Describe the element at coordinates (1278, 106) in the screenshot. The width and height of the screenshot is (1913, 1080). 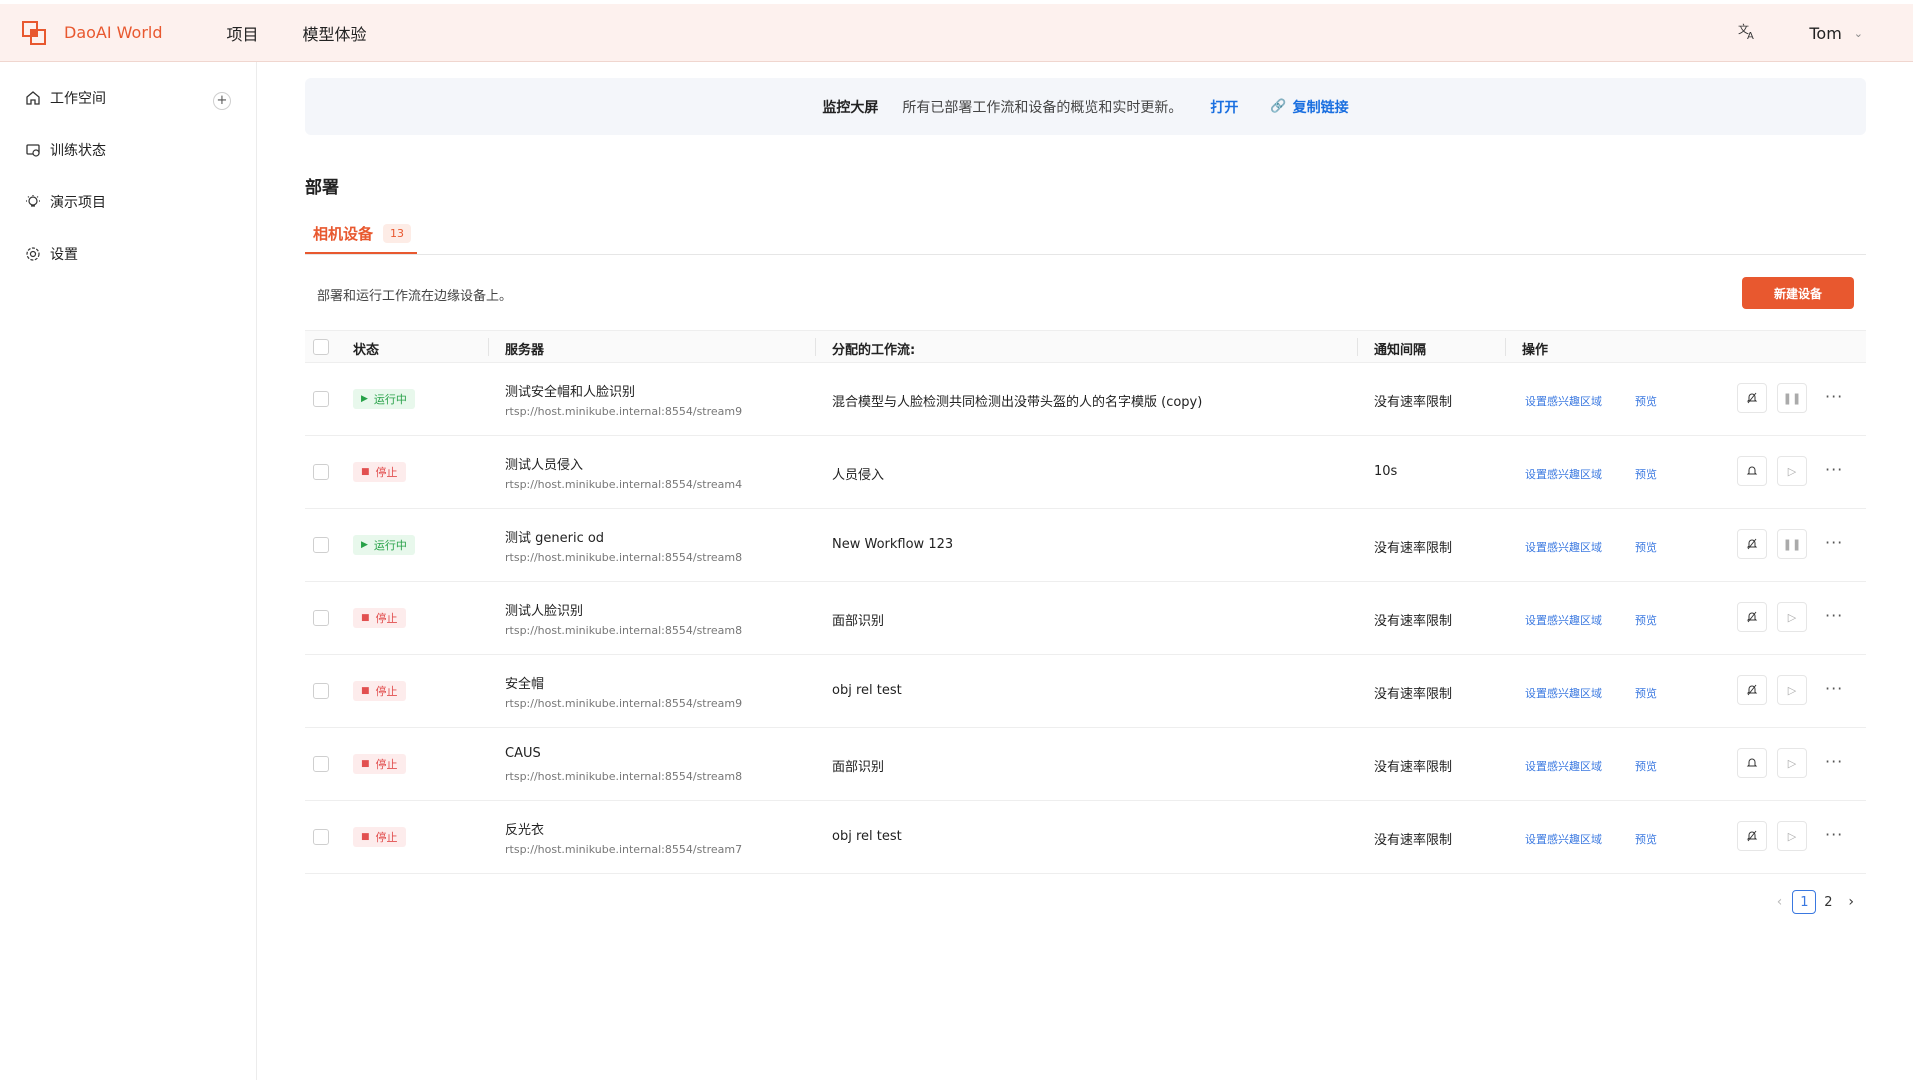
I see `link-icon: 🔗` at that location.